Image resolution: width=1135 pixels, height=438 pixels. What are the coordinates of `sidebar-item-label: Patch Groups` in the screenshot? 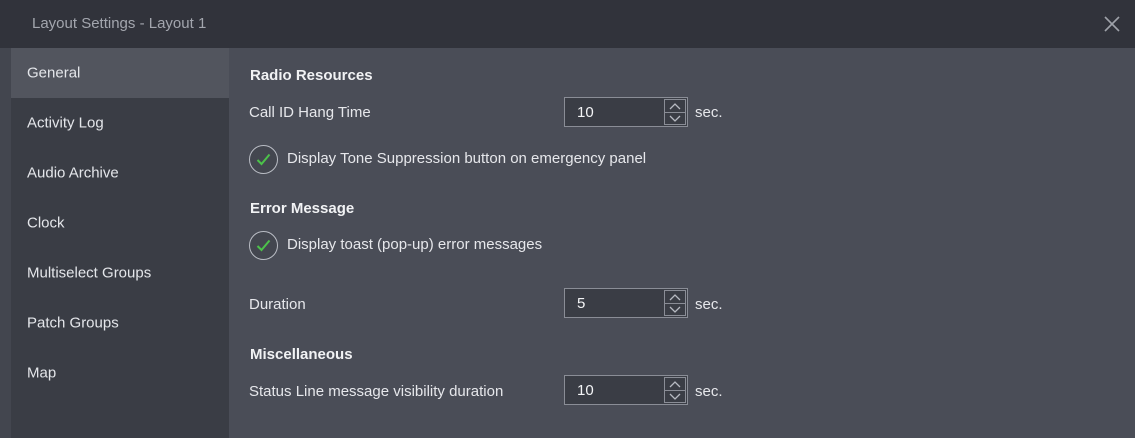 It's located at (73, 323).